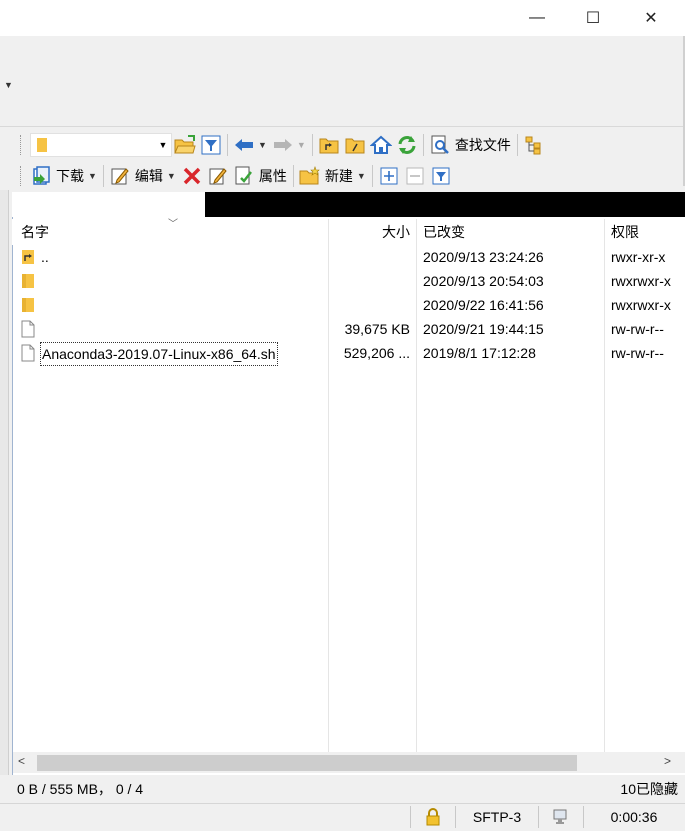  What do you see at coordinates (483, 329) in the screenshot?
I see `file-modified: 2020/9/21 19:44:15` at bounding box center [483, 329].